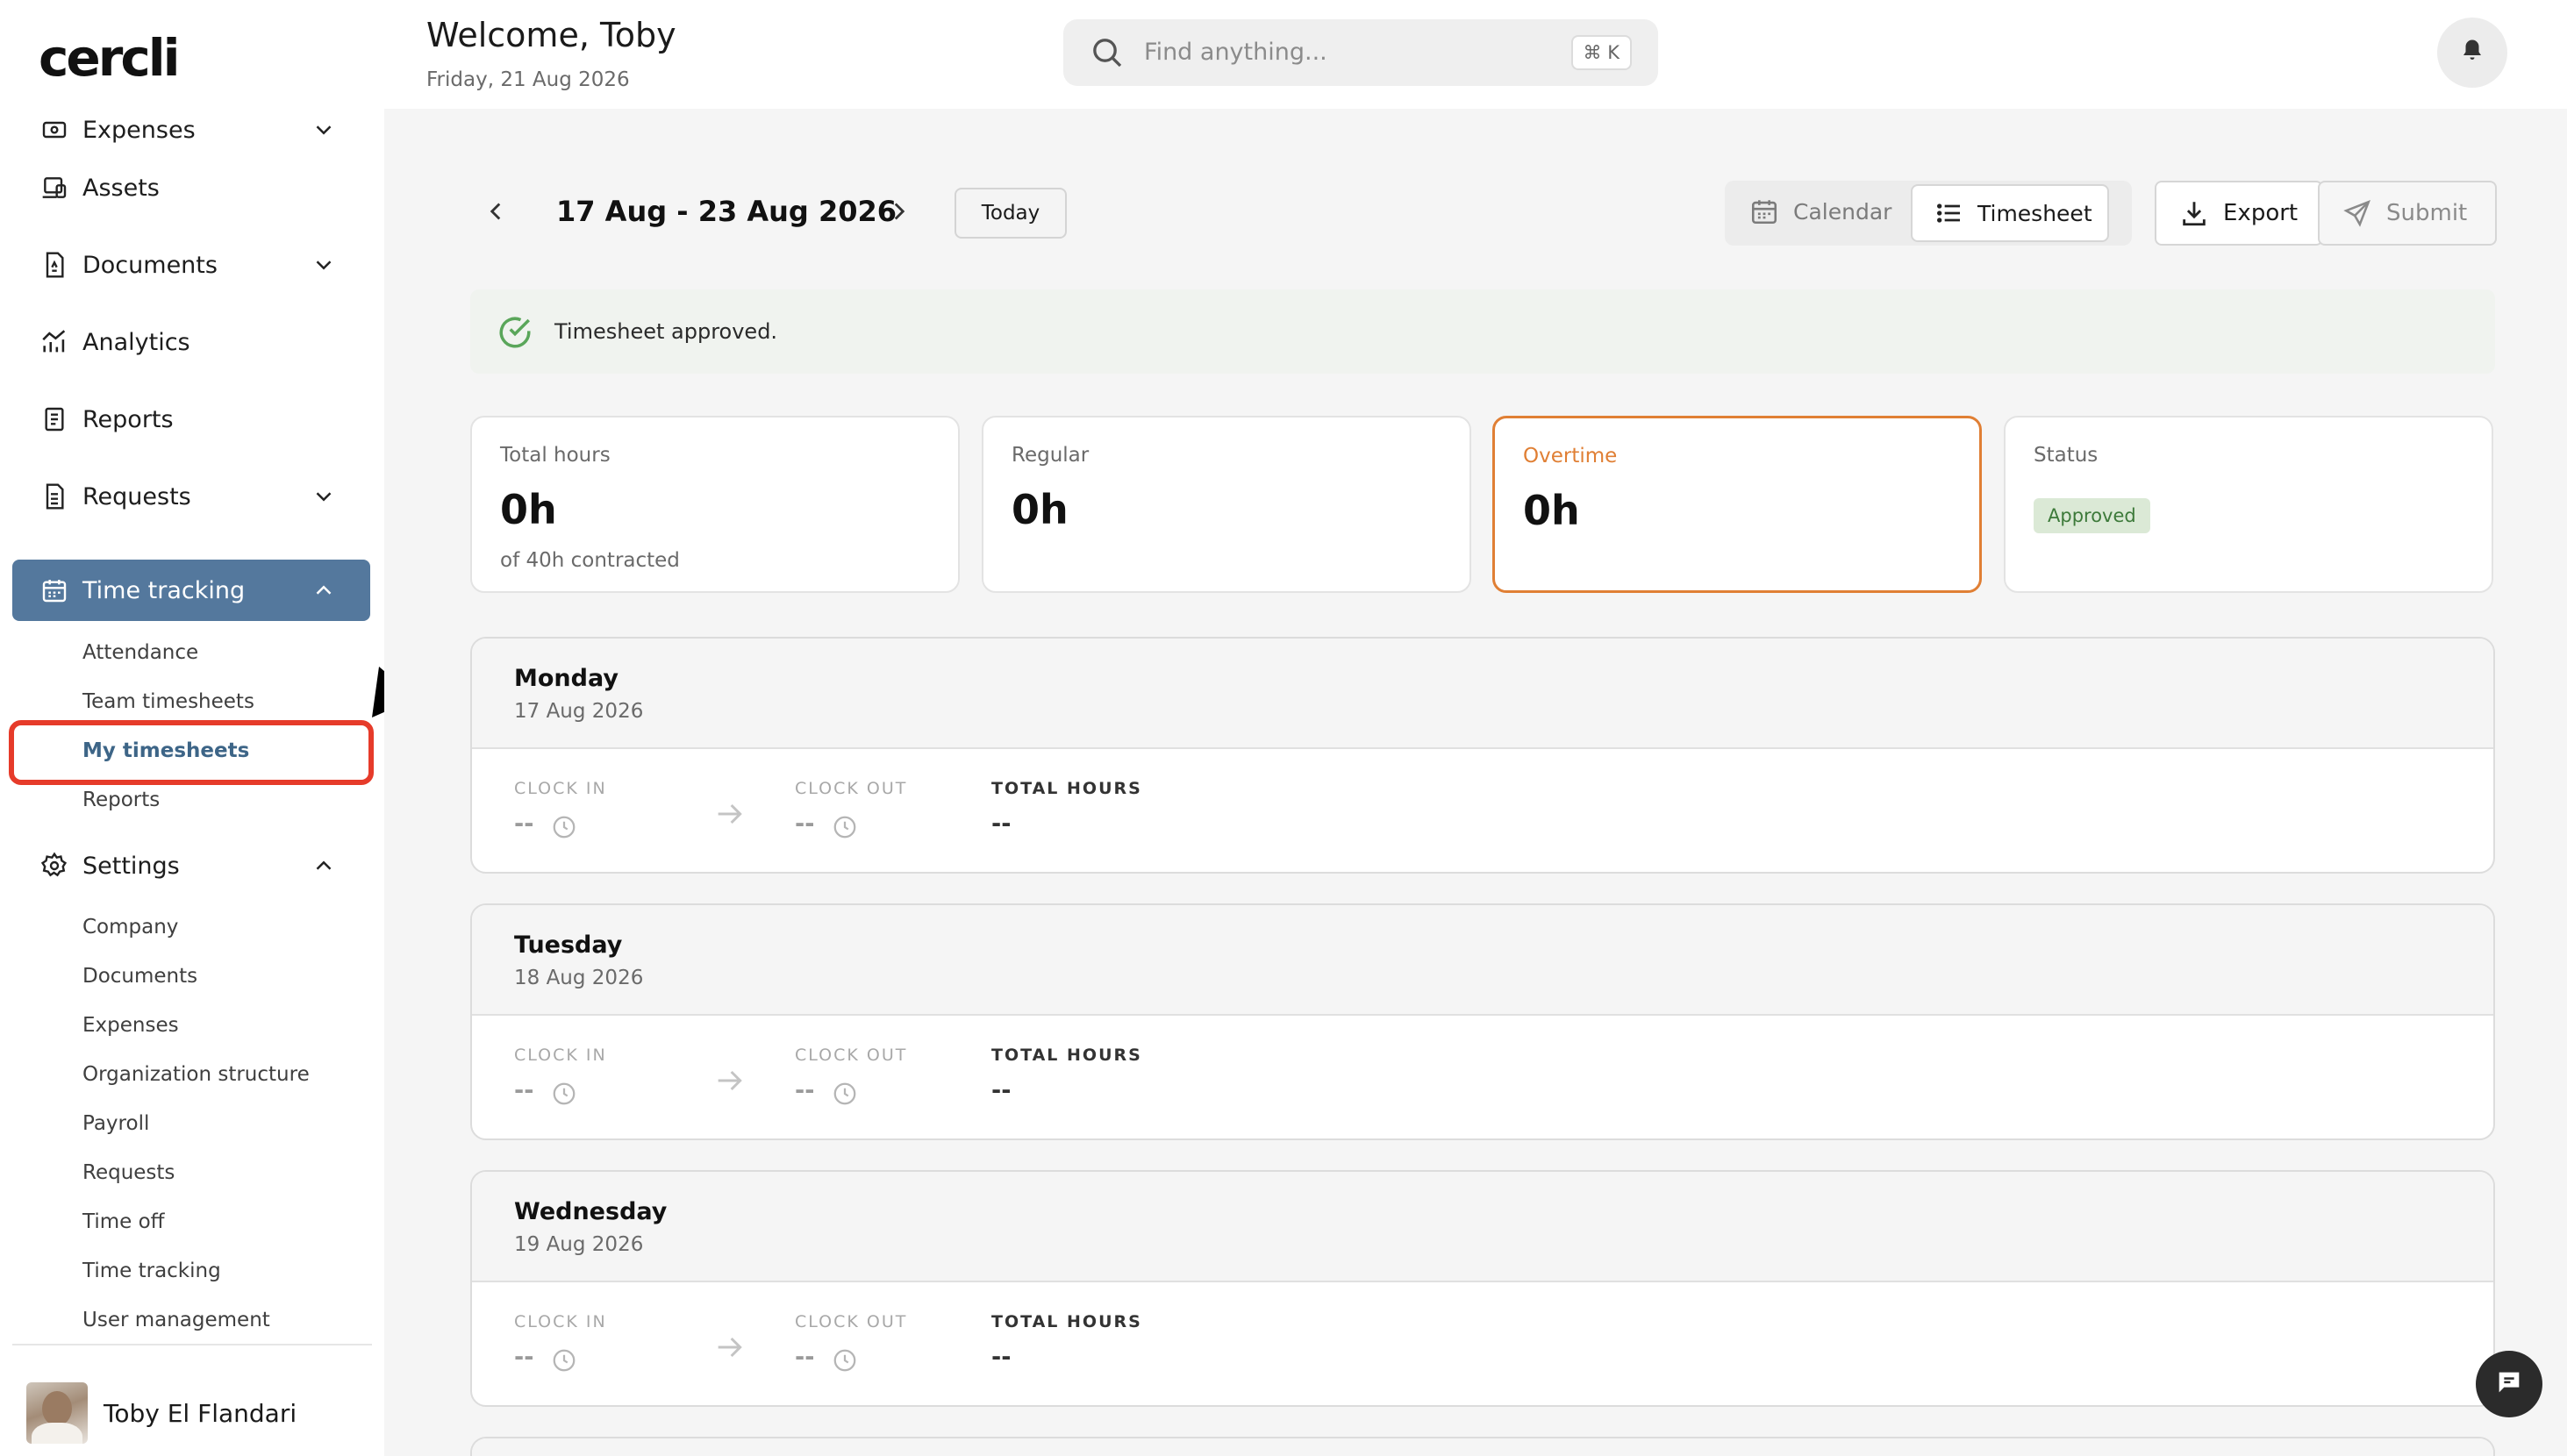 This screenshot has width=2567, height=1456. Describe the element at coordinates (196, 1074) in the screenshot. I see `subnav-settings-organization-structure: Organization structure` at that location.